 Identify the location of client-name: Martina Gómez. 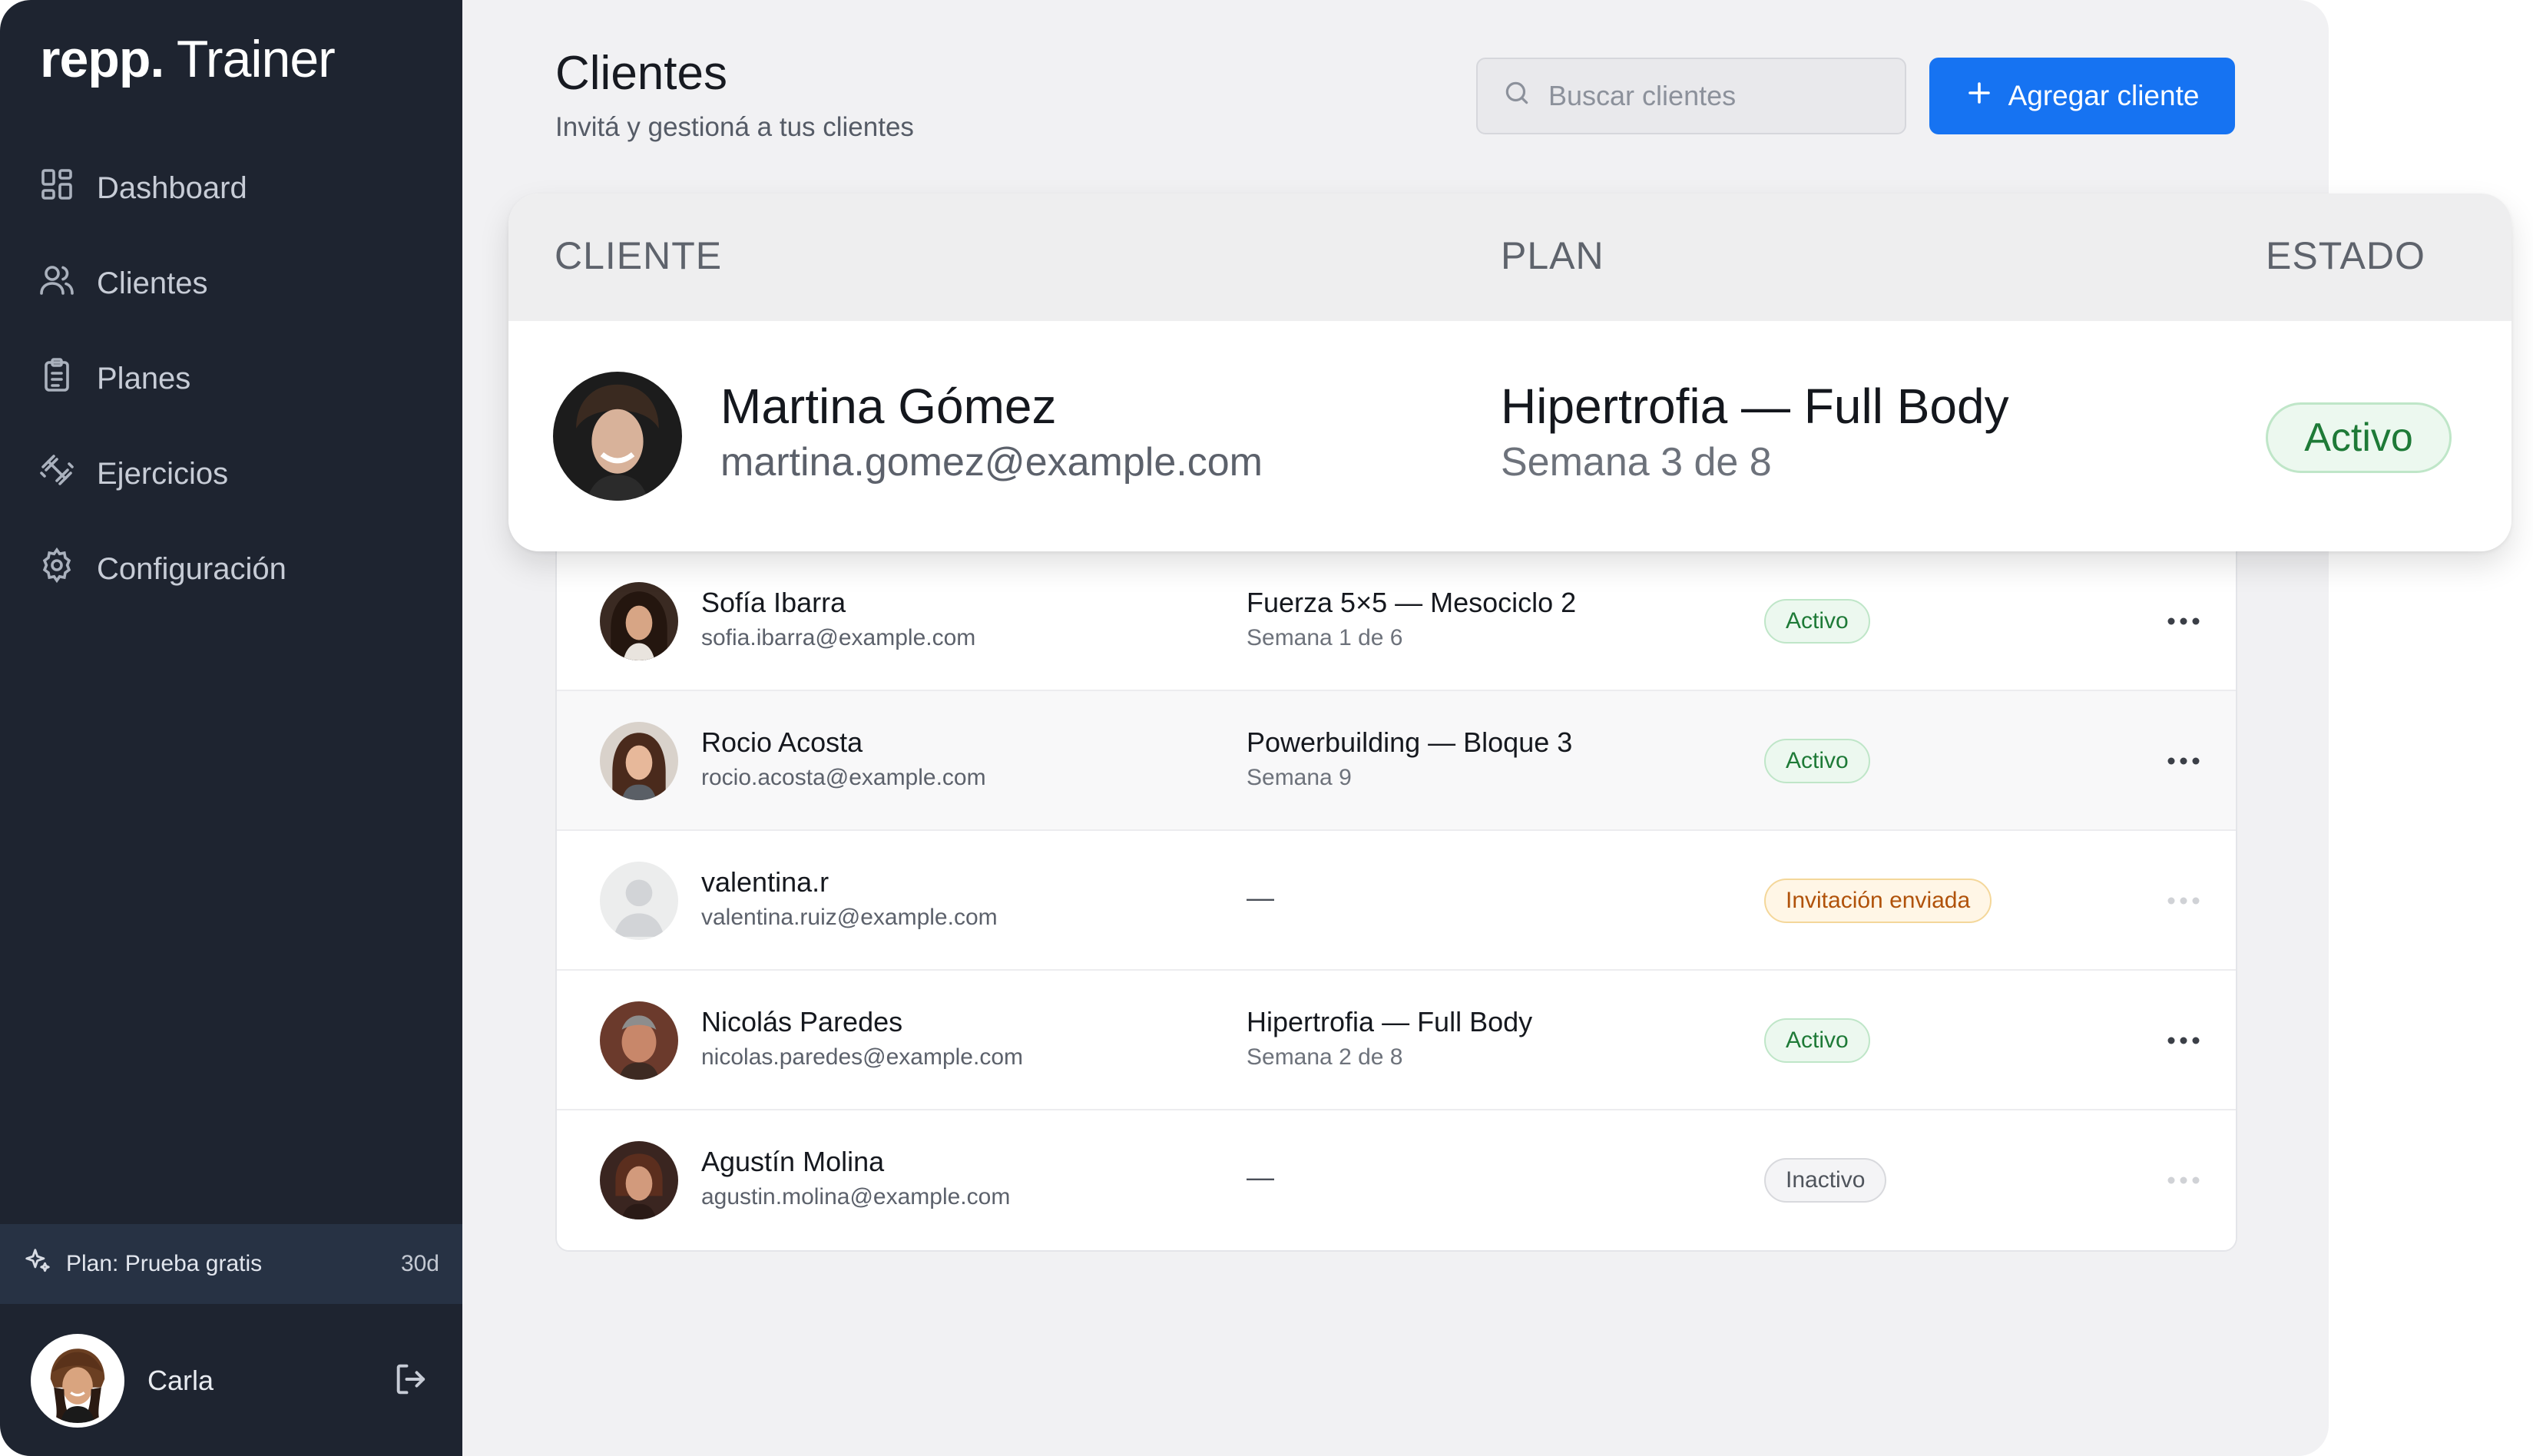
(888, 406).